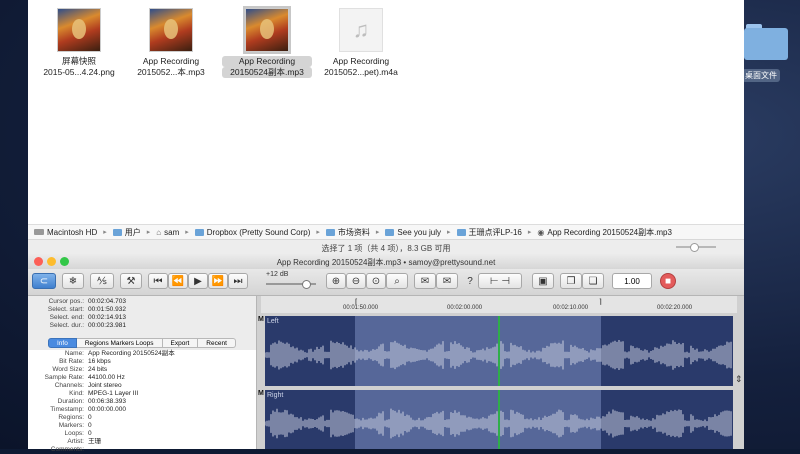 The width and height of the screenshot is (800, 454). What do you see at coordinates (142, 426) in the screenshot?
I see `info-row: Markers: 0` at bounding box center [142, 426].